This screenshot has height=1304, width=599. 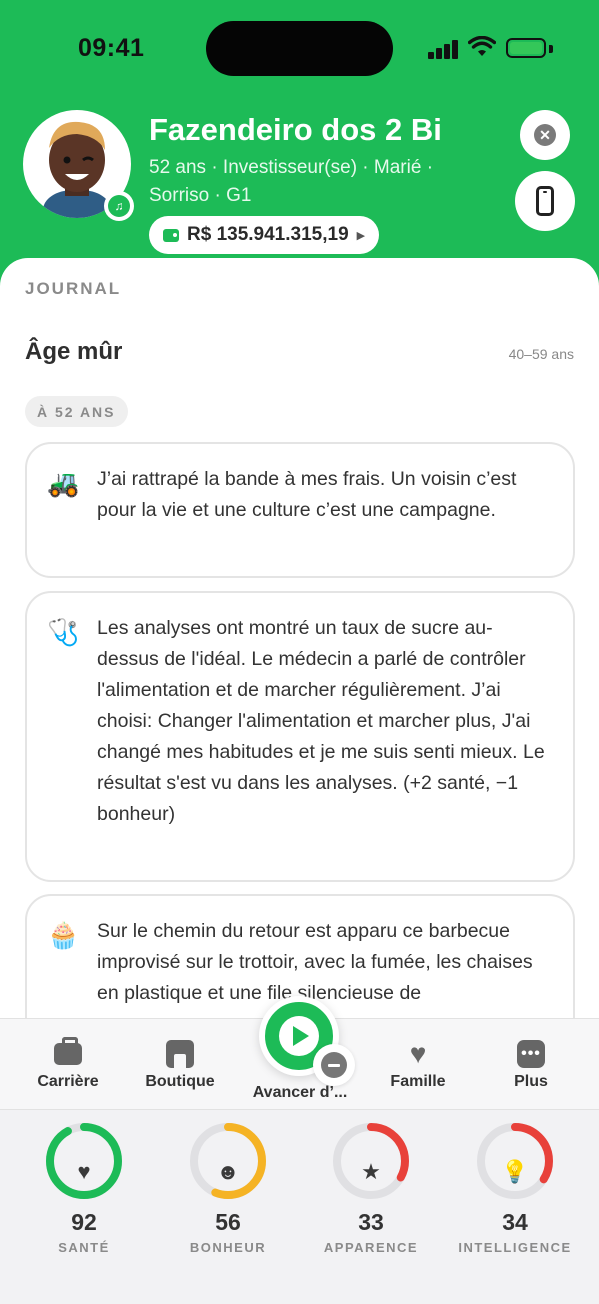 What do you see at coordinates (228, 1171) in the screenshot?
I see `smile-icon: ☻` at bounding box center [228, 1171].